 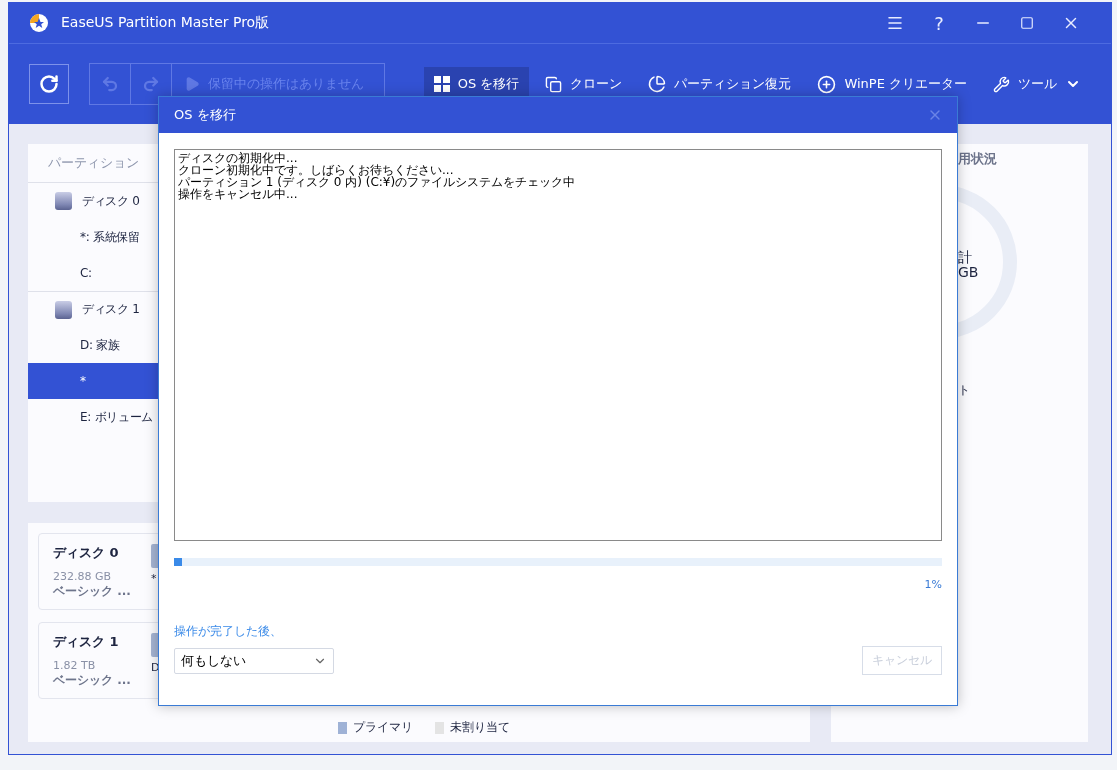 I want to click on disk-name: ディスク 0, so click(x=86, y=553).